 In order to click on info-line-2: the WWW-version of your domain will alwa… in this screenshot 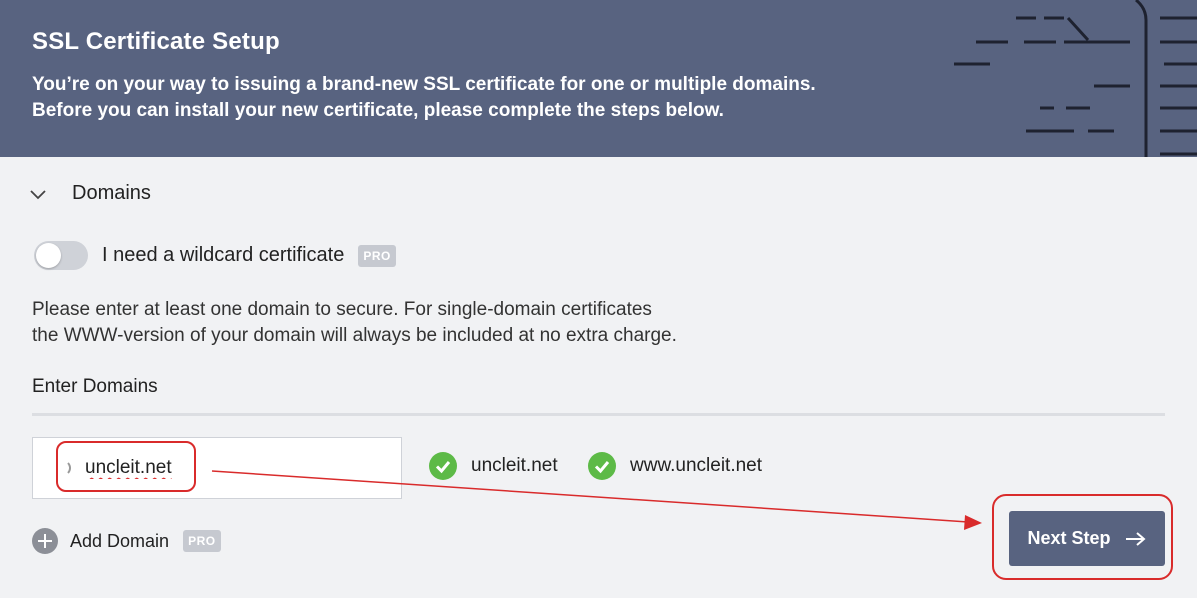, I will do `click(354, 335)`.